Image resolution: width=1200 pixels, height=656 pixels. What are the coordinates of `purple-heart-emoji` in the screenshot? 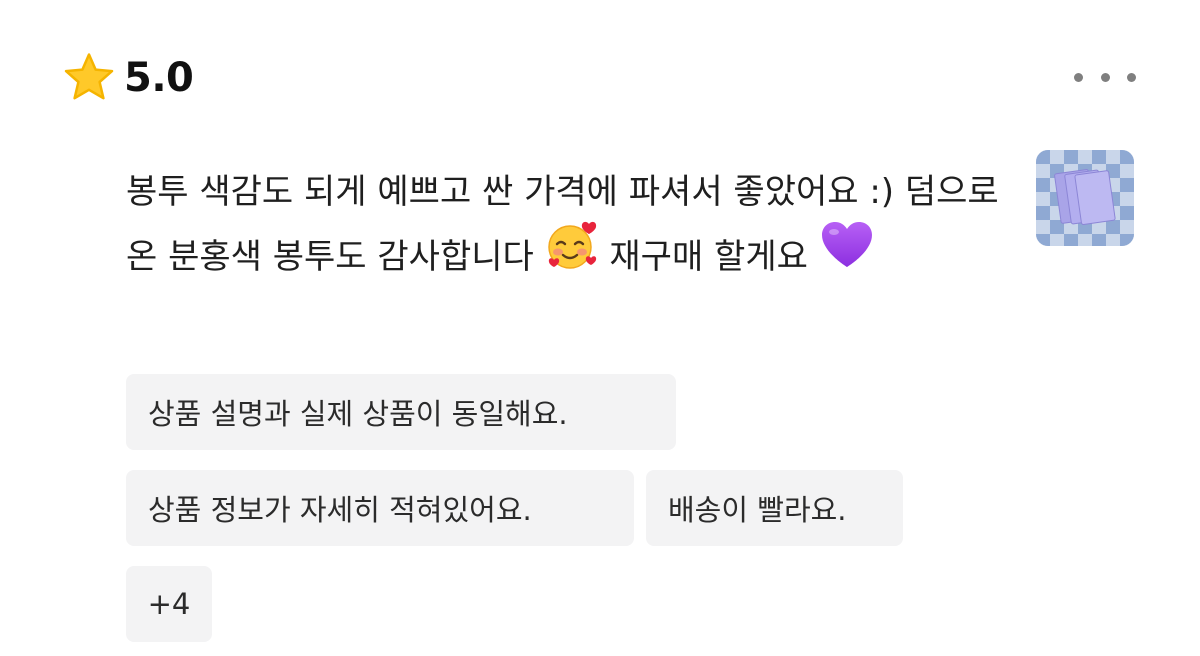 It's located at (847, 255).